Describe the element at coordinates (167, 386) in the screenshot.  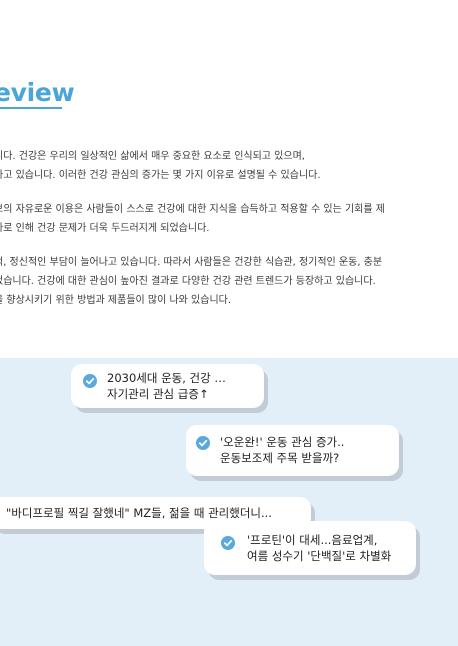
I see `headline-bubble: 2030세대 운동, 건강 … 자기관리 관심 급증↑` at that location.